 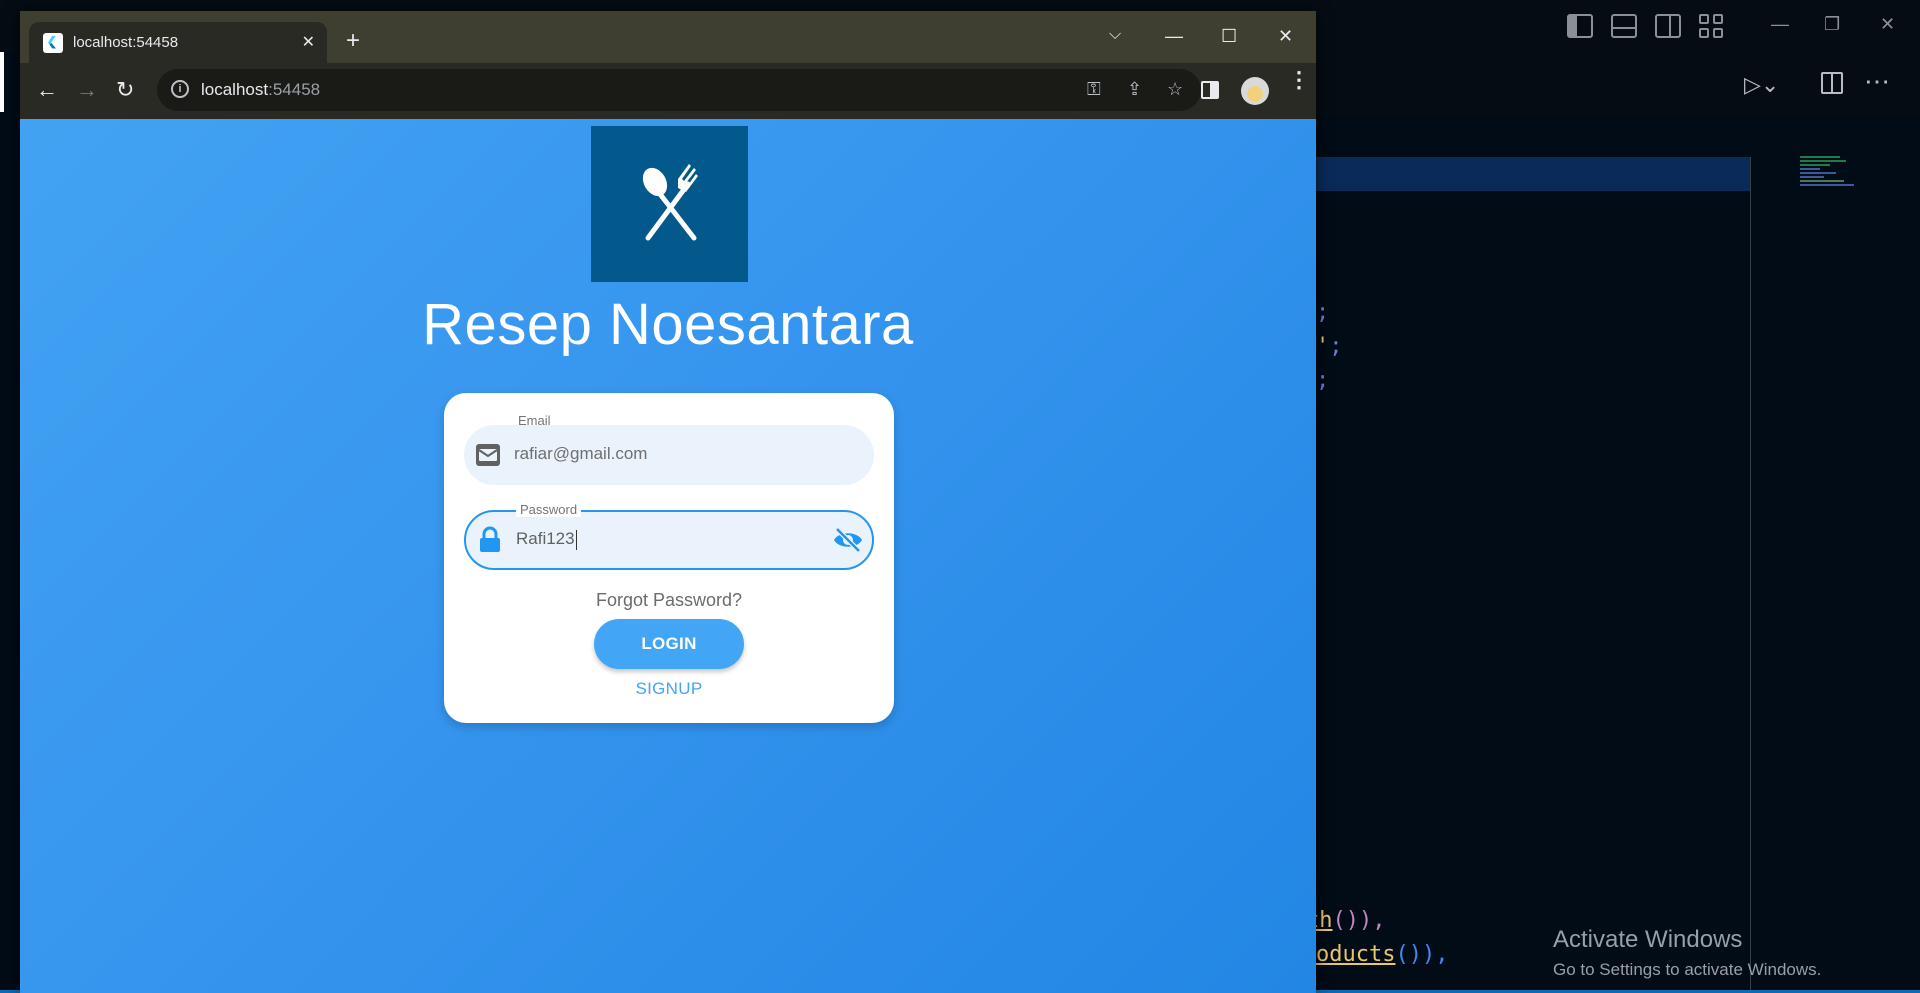 I want to click on code-token: ', so click(x=1323, y=346).